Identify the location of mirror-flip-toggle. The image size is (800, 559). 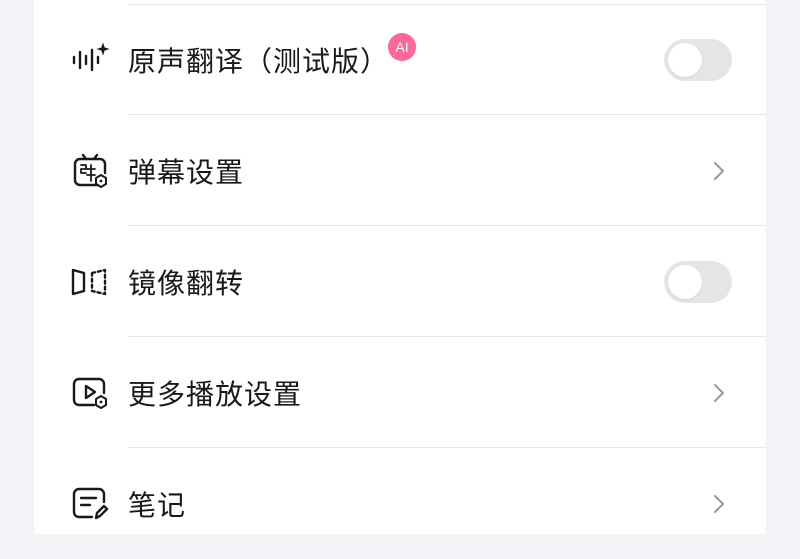
(698, 282).